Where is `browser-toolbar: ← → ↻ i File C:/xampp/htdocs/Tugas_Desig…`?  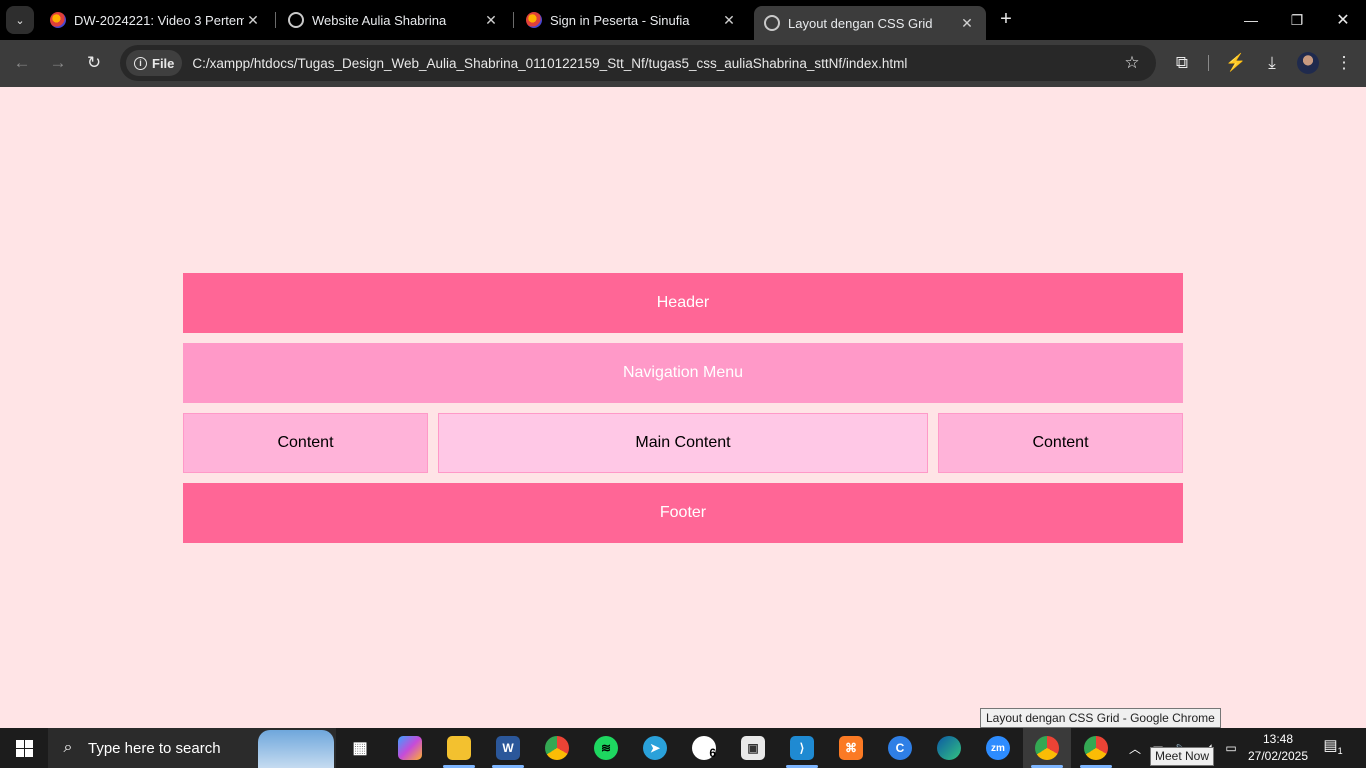
browser-toolbar: ← → ↻ i File C:/xampp/htdocs/Tugas_Desig… is located at coordinates (683, 63).